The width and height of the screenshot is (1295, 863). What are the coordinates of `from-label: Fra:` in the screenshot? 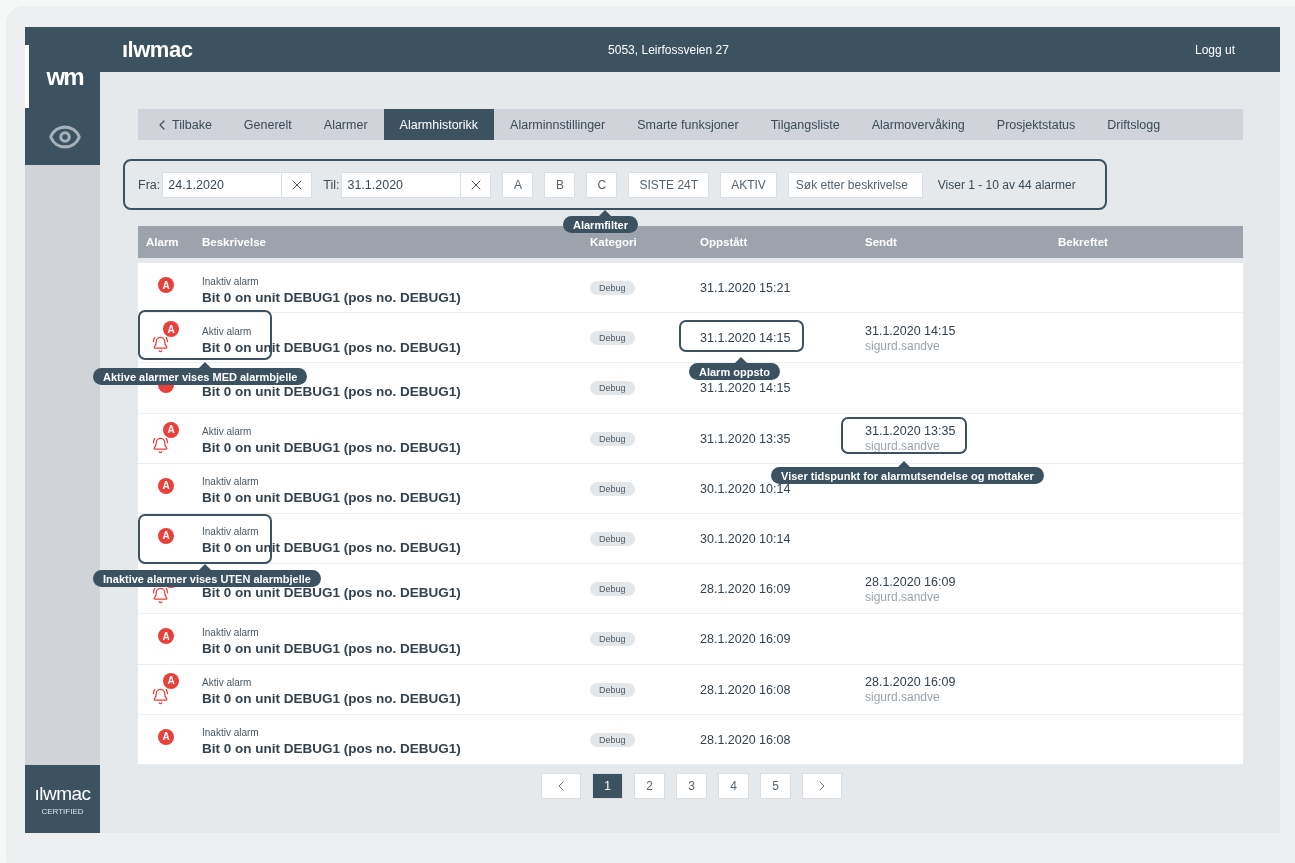 It's located at (149, 184).